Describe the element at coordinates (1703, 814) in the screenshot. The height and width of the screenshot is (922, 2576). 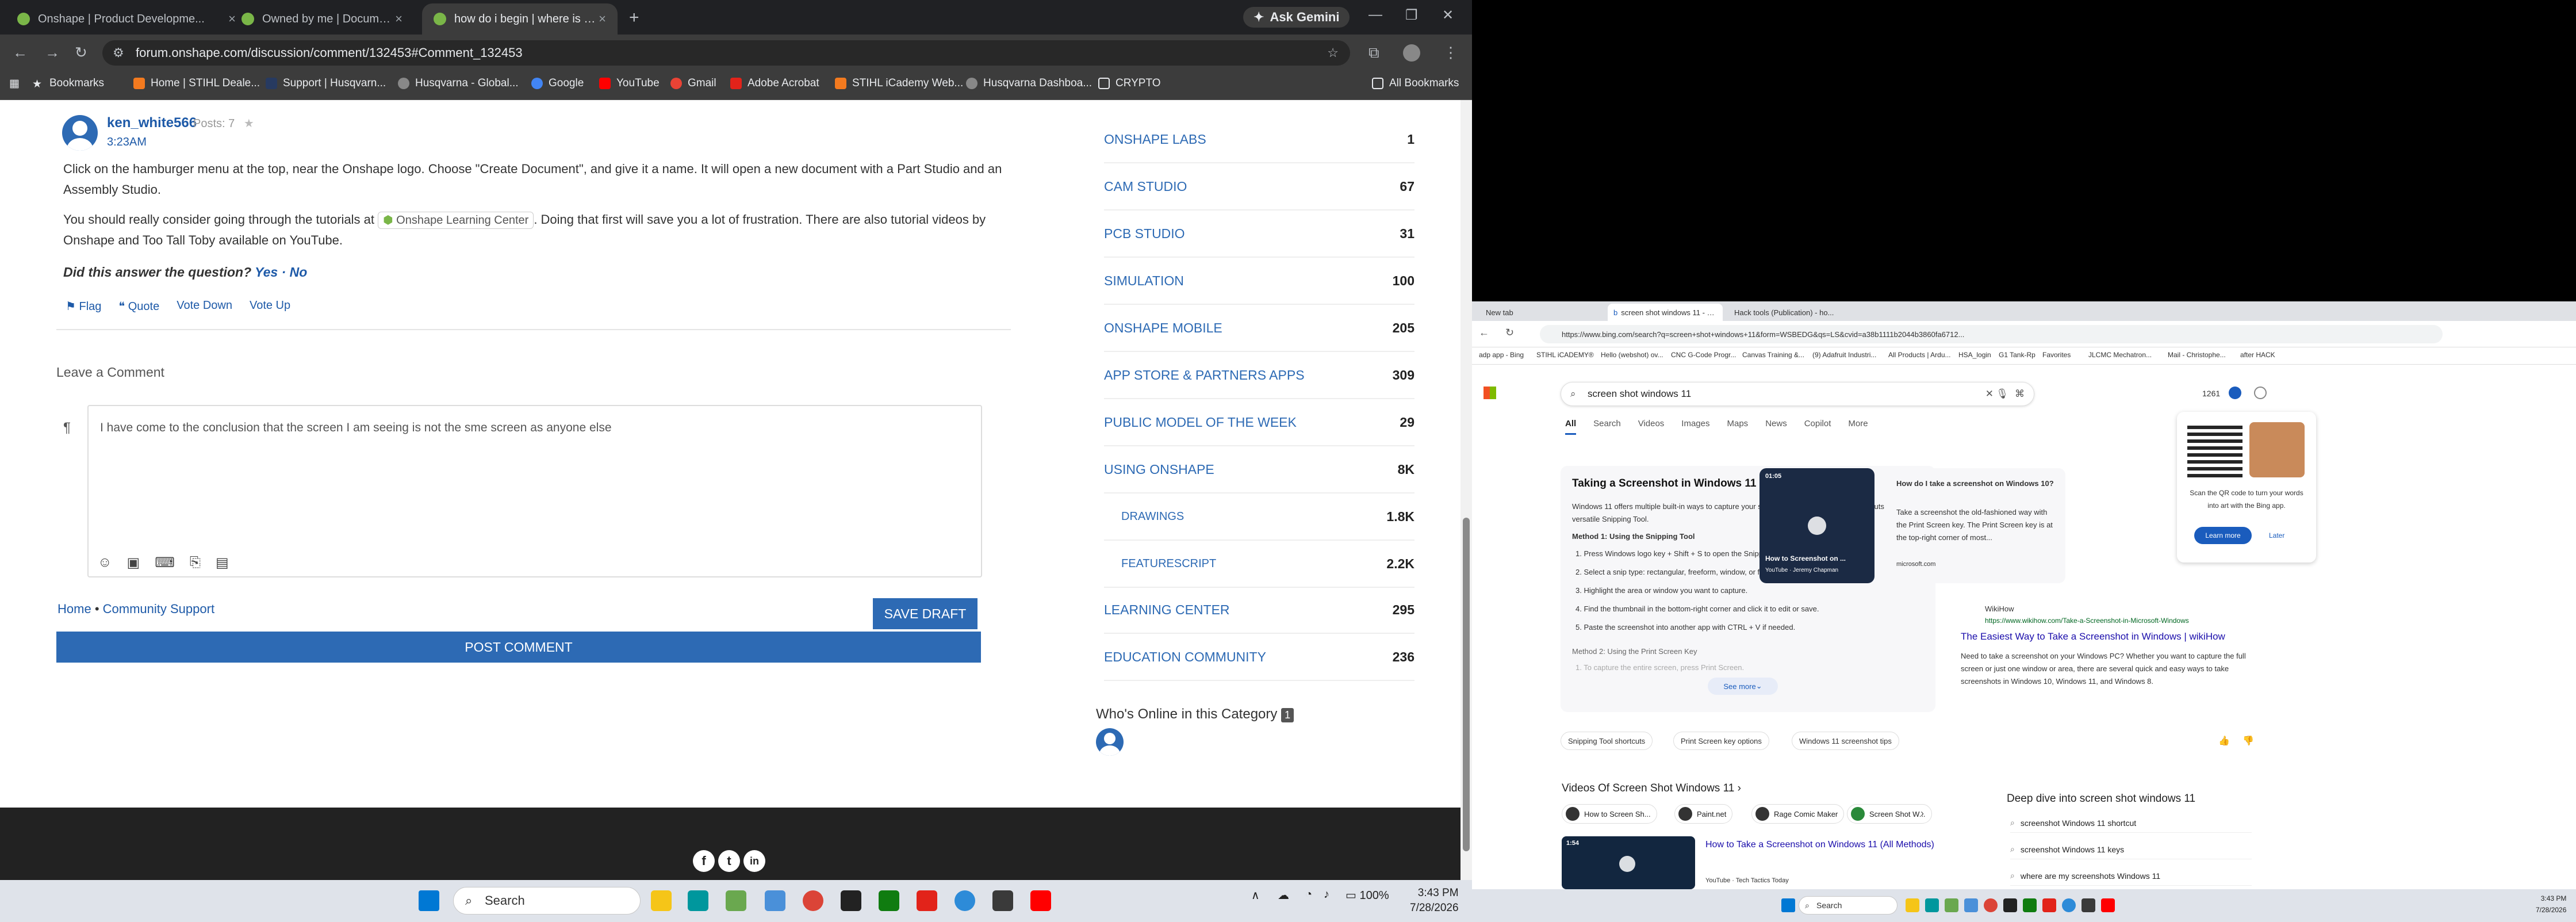
I see `video-chip: Paint.net` at that location.